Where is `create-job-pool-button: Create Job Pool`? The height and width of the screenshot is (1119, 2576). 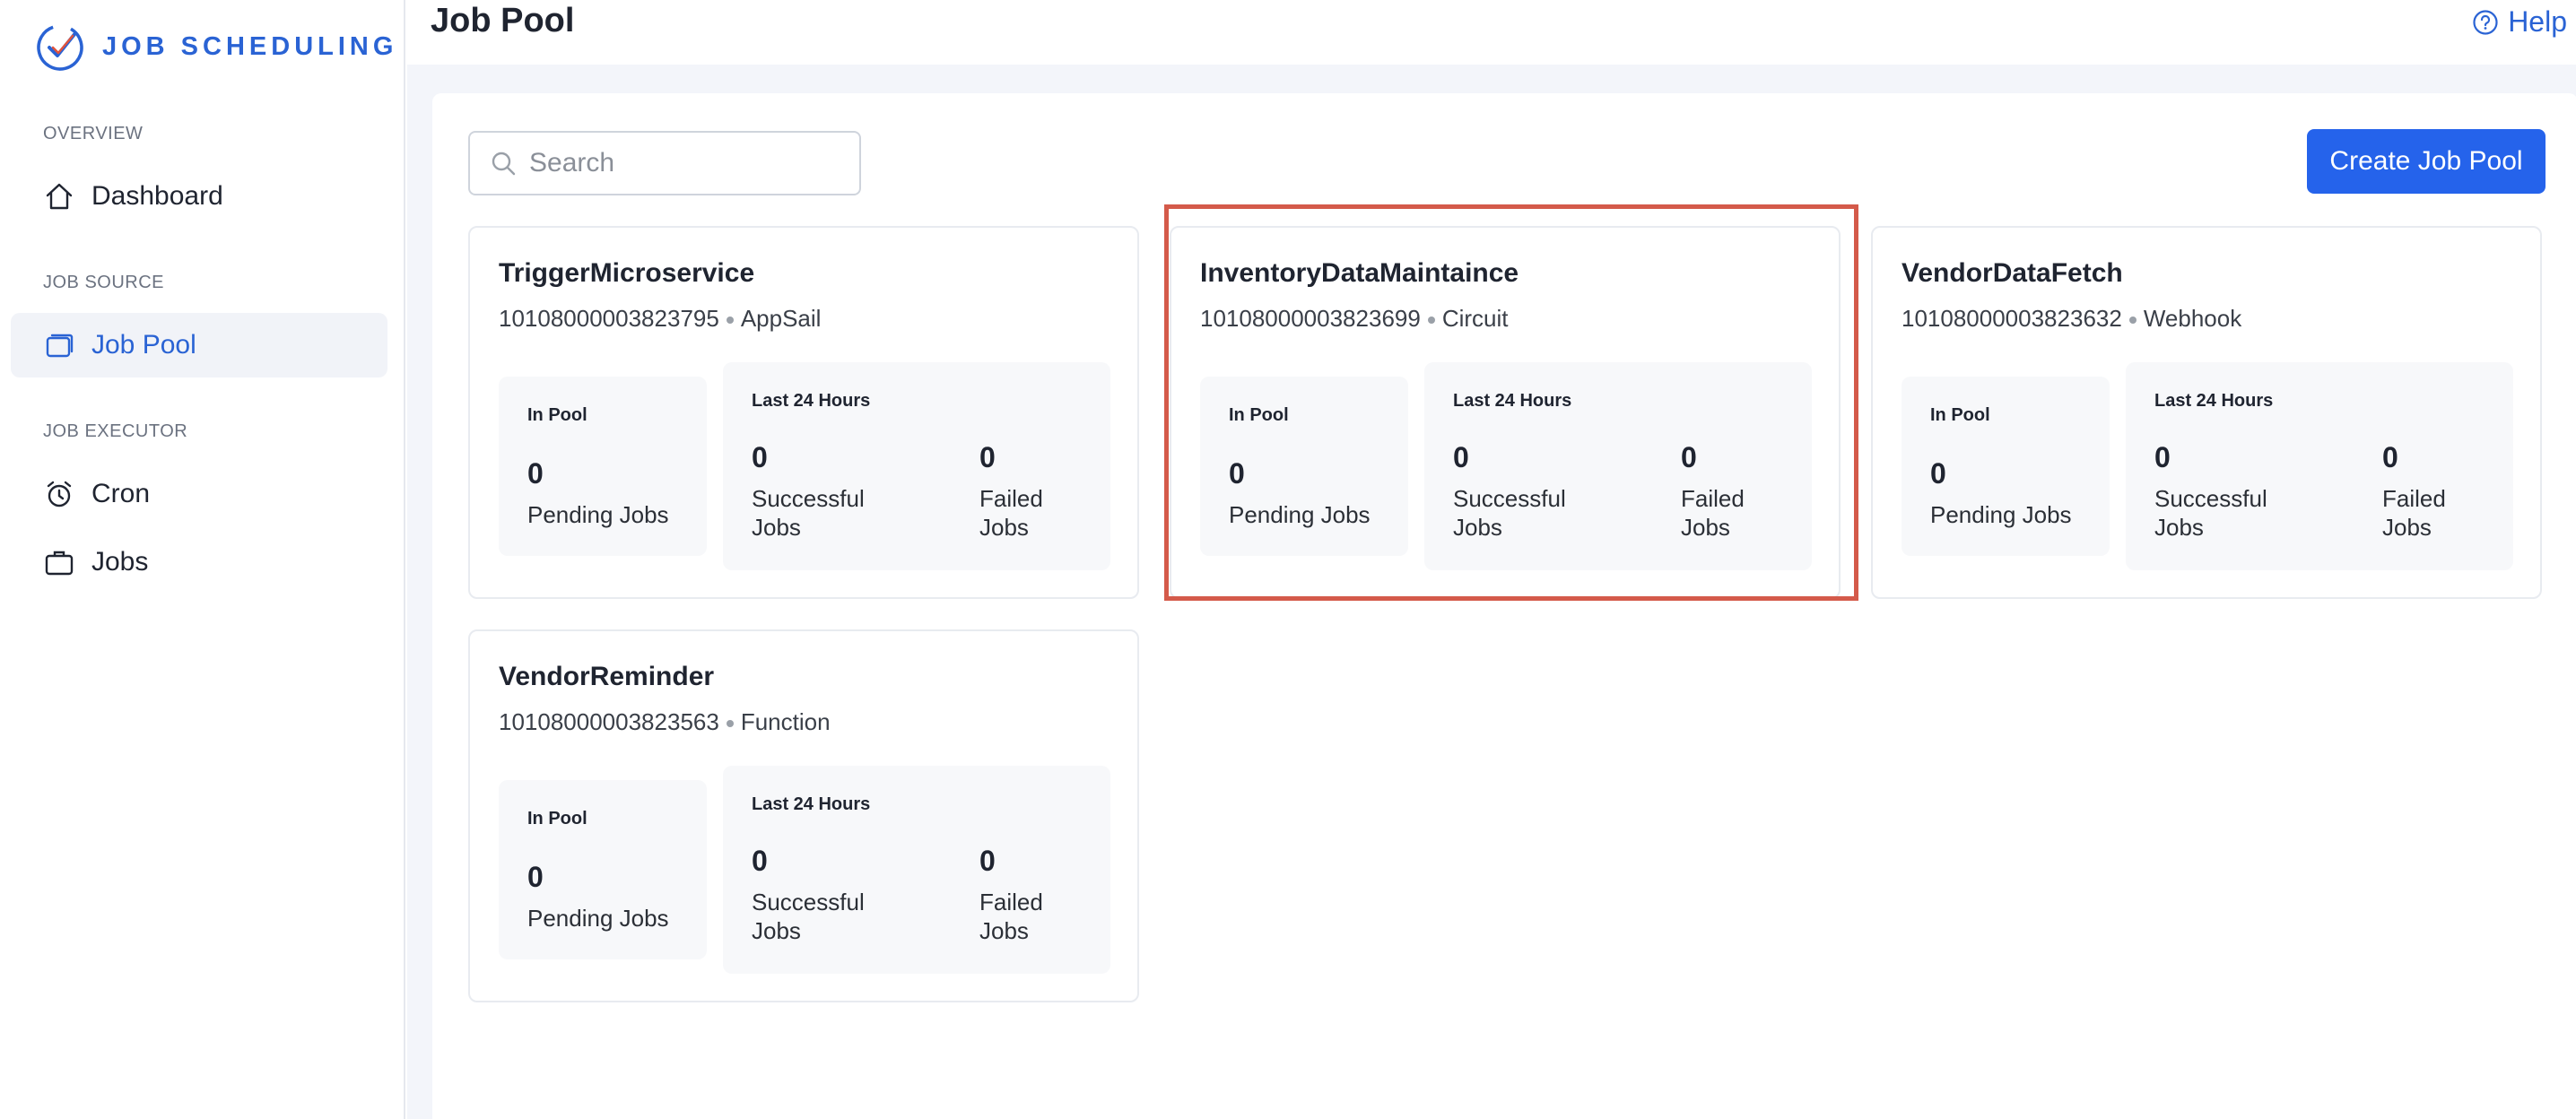
create-job-pool-button: Create Job Pool is located at coordinates (2426, 161).